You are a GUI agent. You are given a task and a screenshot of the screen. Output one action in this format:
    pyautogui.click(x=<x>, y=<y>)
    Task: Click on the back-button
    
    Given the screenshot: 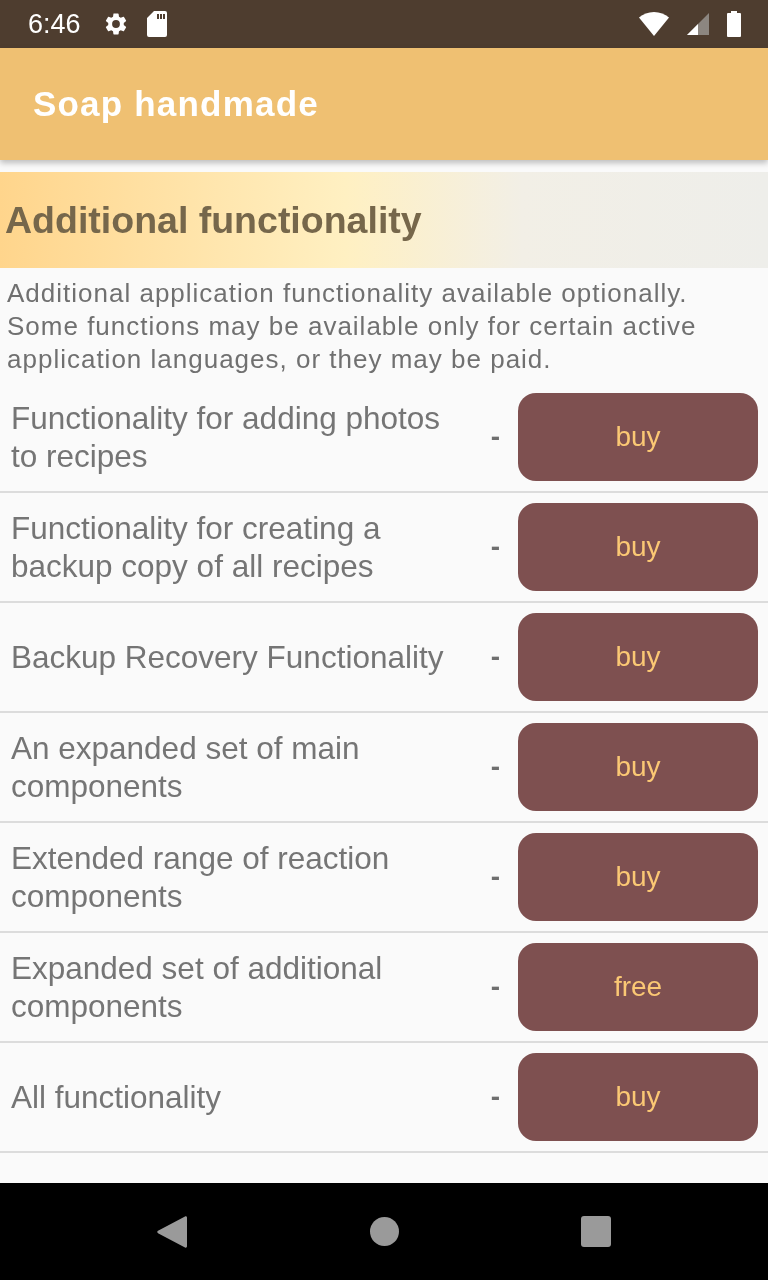 What is the action you would take?
    pyautogui.click(x=172, y=1231)
    